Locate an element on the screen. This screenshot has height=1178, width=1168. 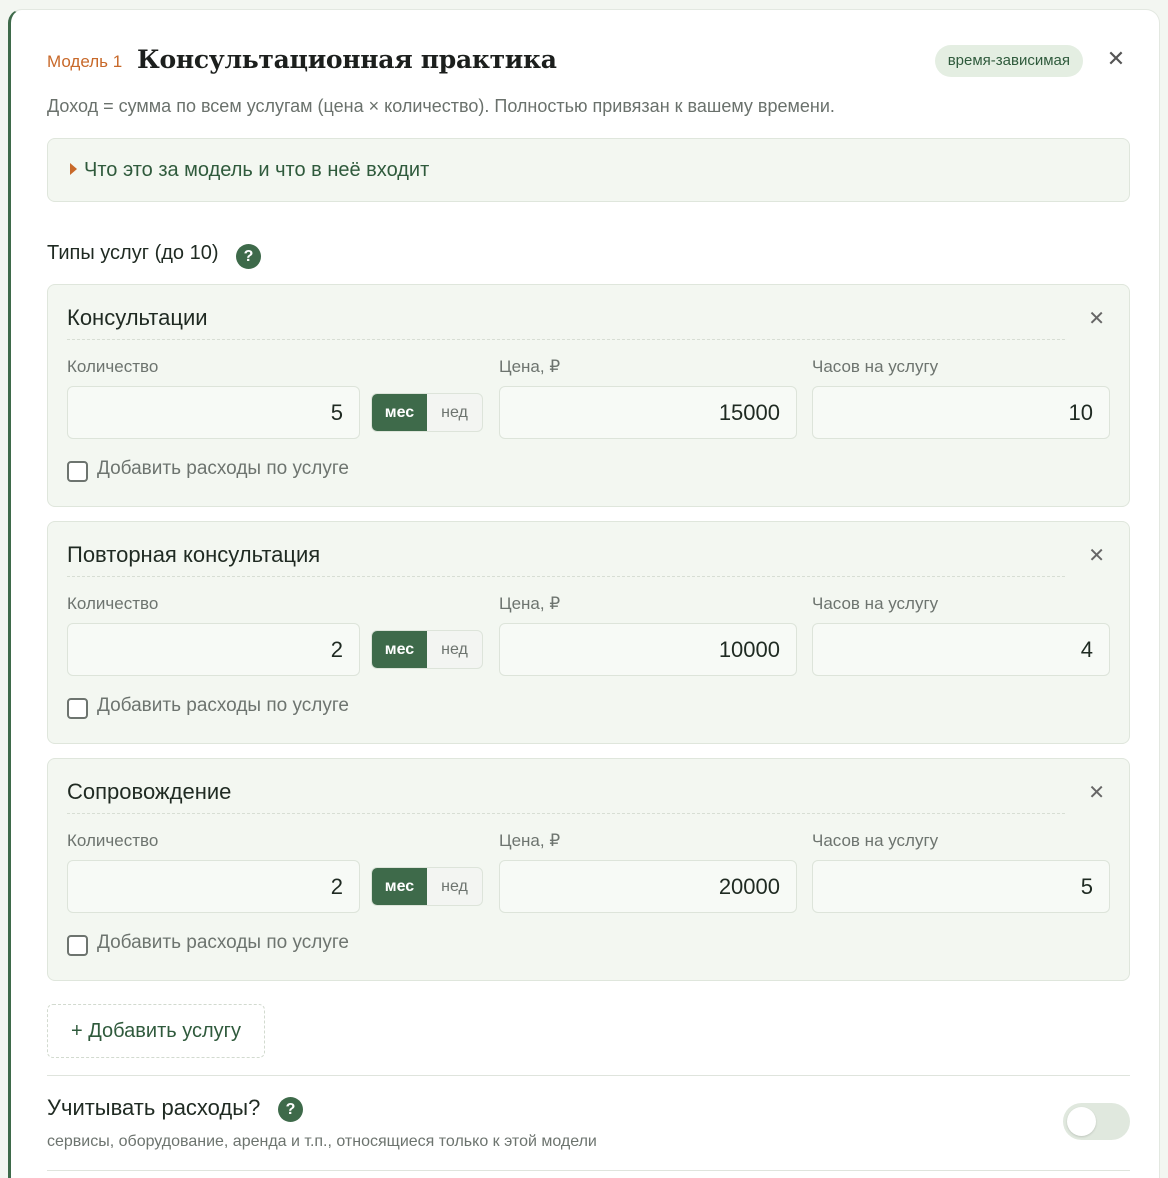
hours-input: 4 is located at coordinates (961, 649).